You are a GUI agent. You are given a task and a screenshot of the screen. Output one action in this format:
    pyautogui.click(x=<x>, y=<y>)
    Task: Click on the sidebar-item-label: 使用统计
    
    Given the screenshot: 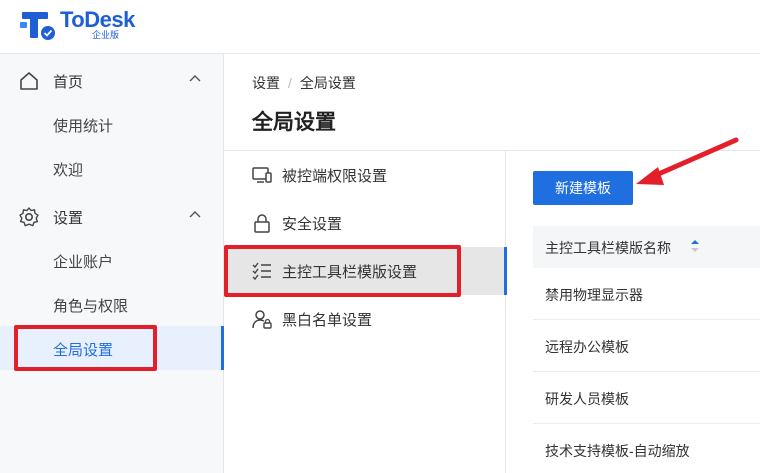 What is the action you would take?
    pyautogui.click(x=83, y=126)
    